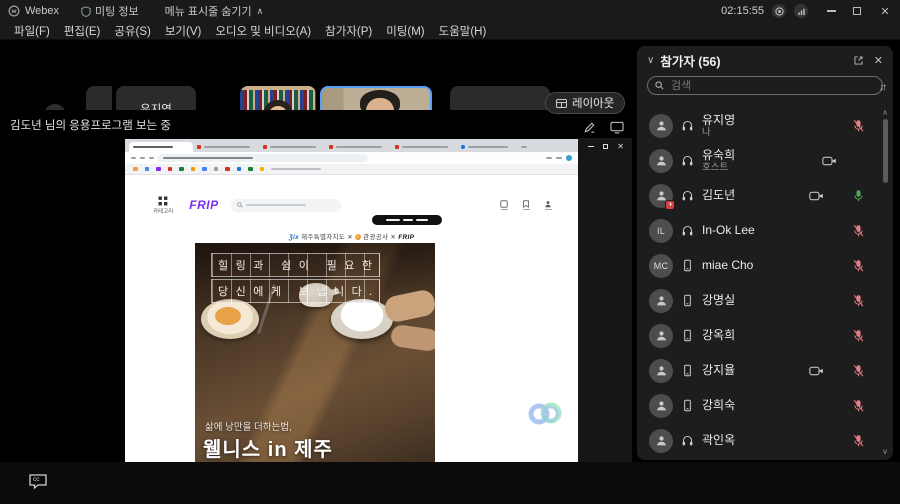  Describe the element at coordinates (463, 31) in the screenshot. I see `menu-help: 도움말(H)` at that location.